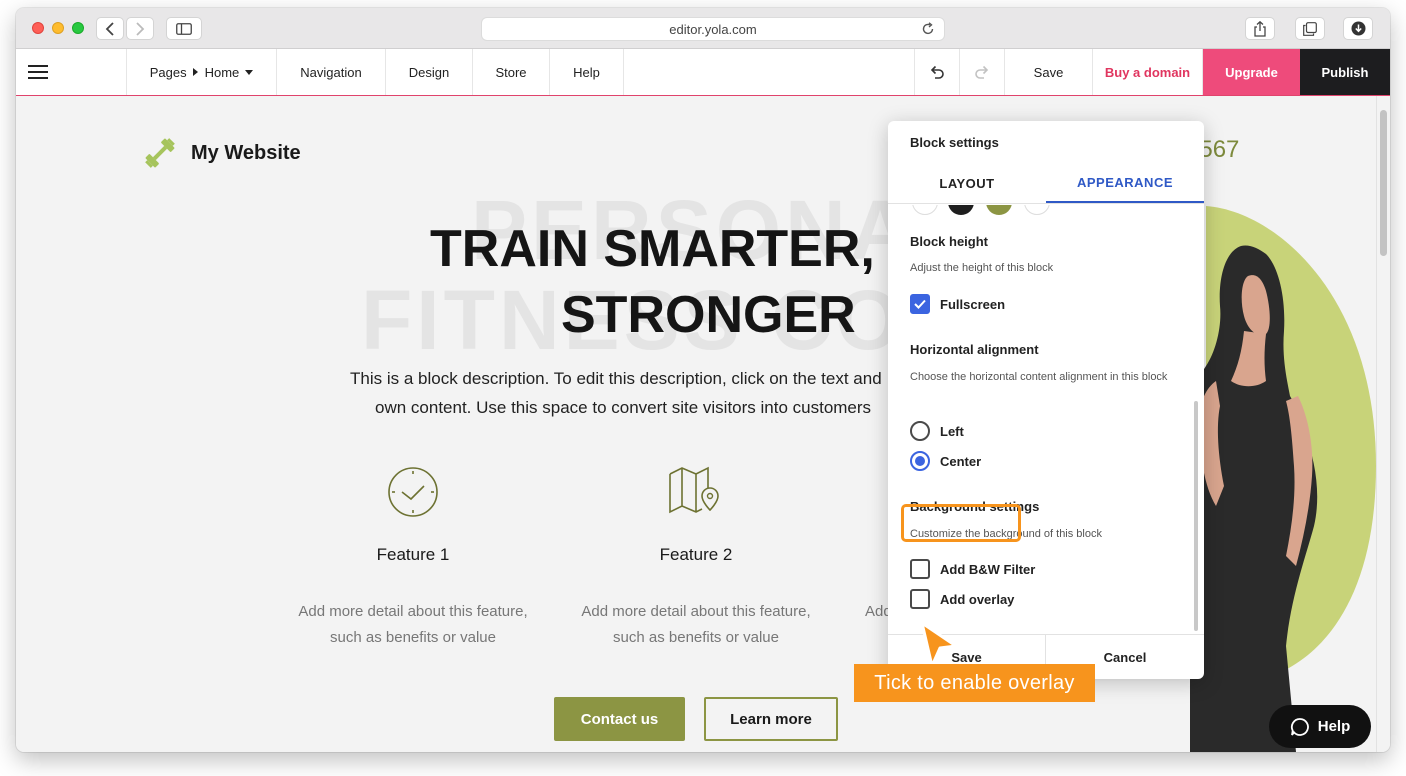 The width and height of the screenshot is (1406, 776). I want to click on caret-down-icon, so click(249, 72).